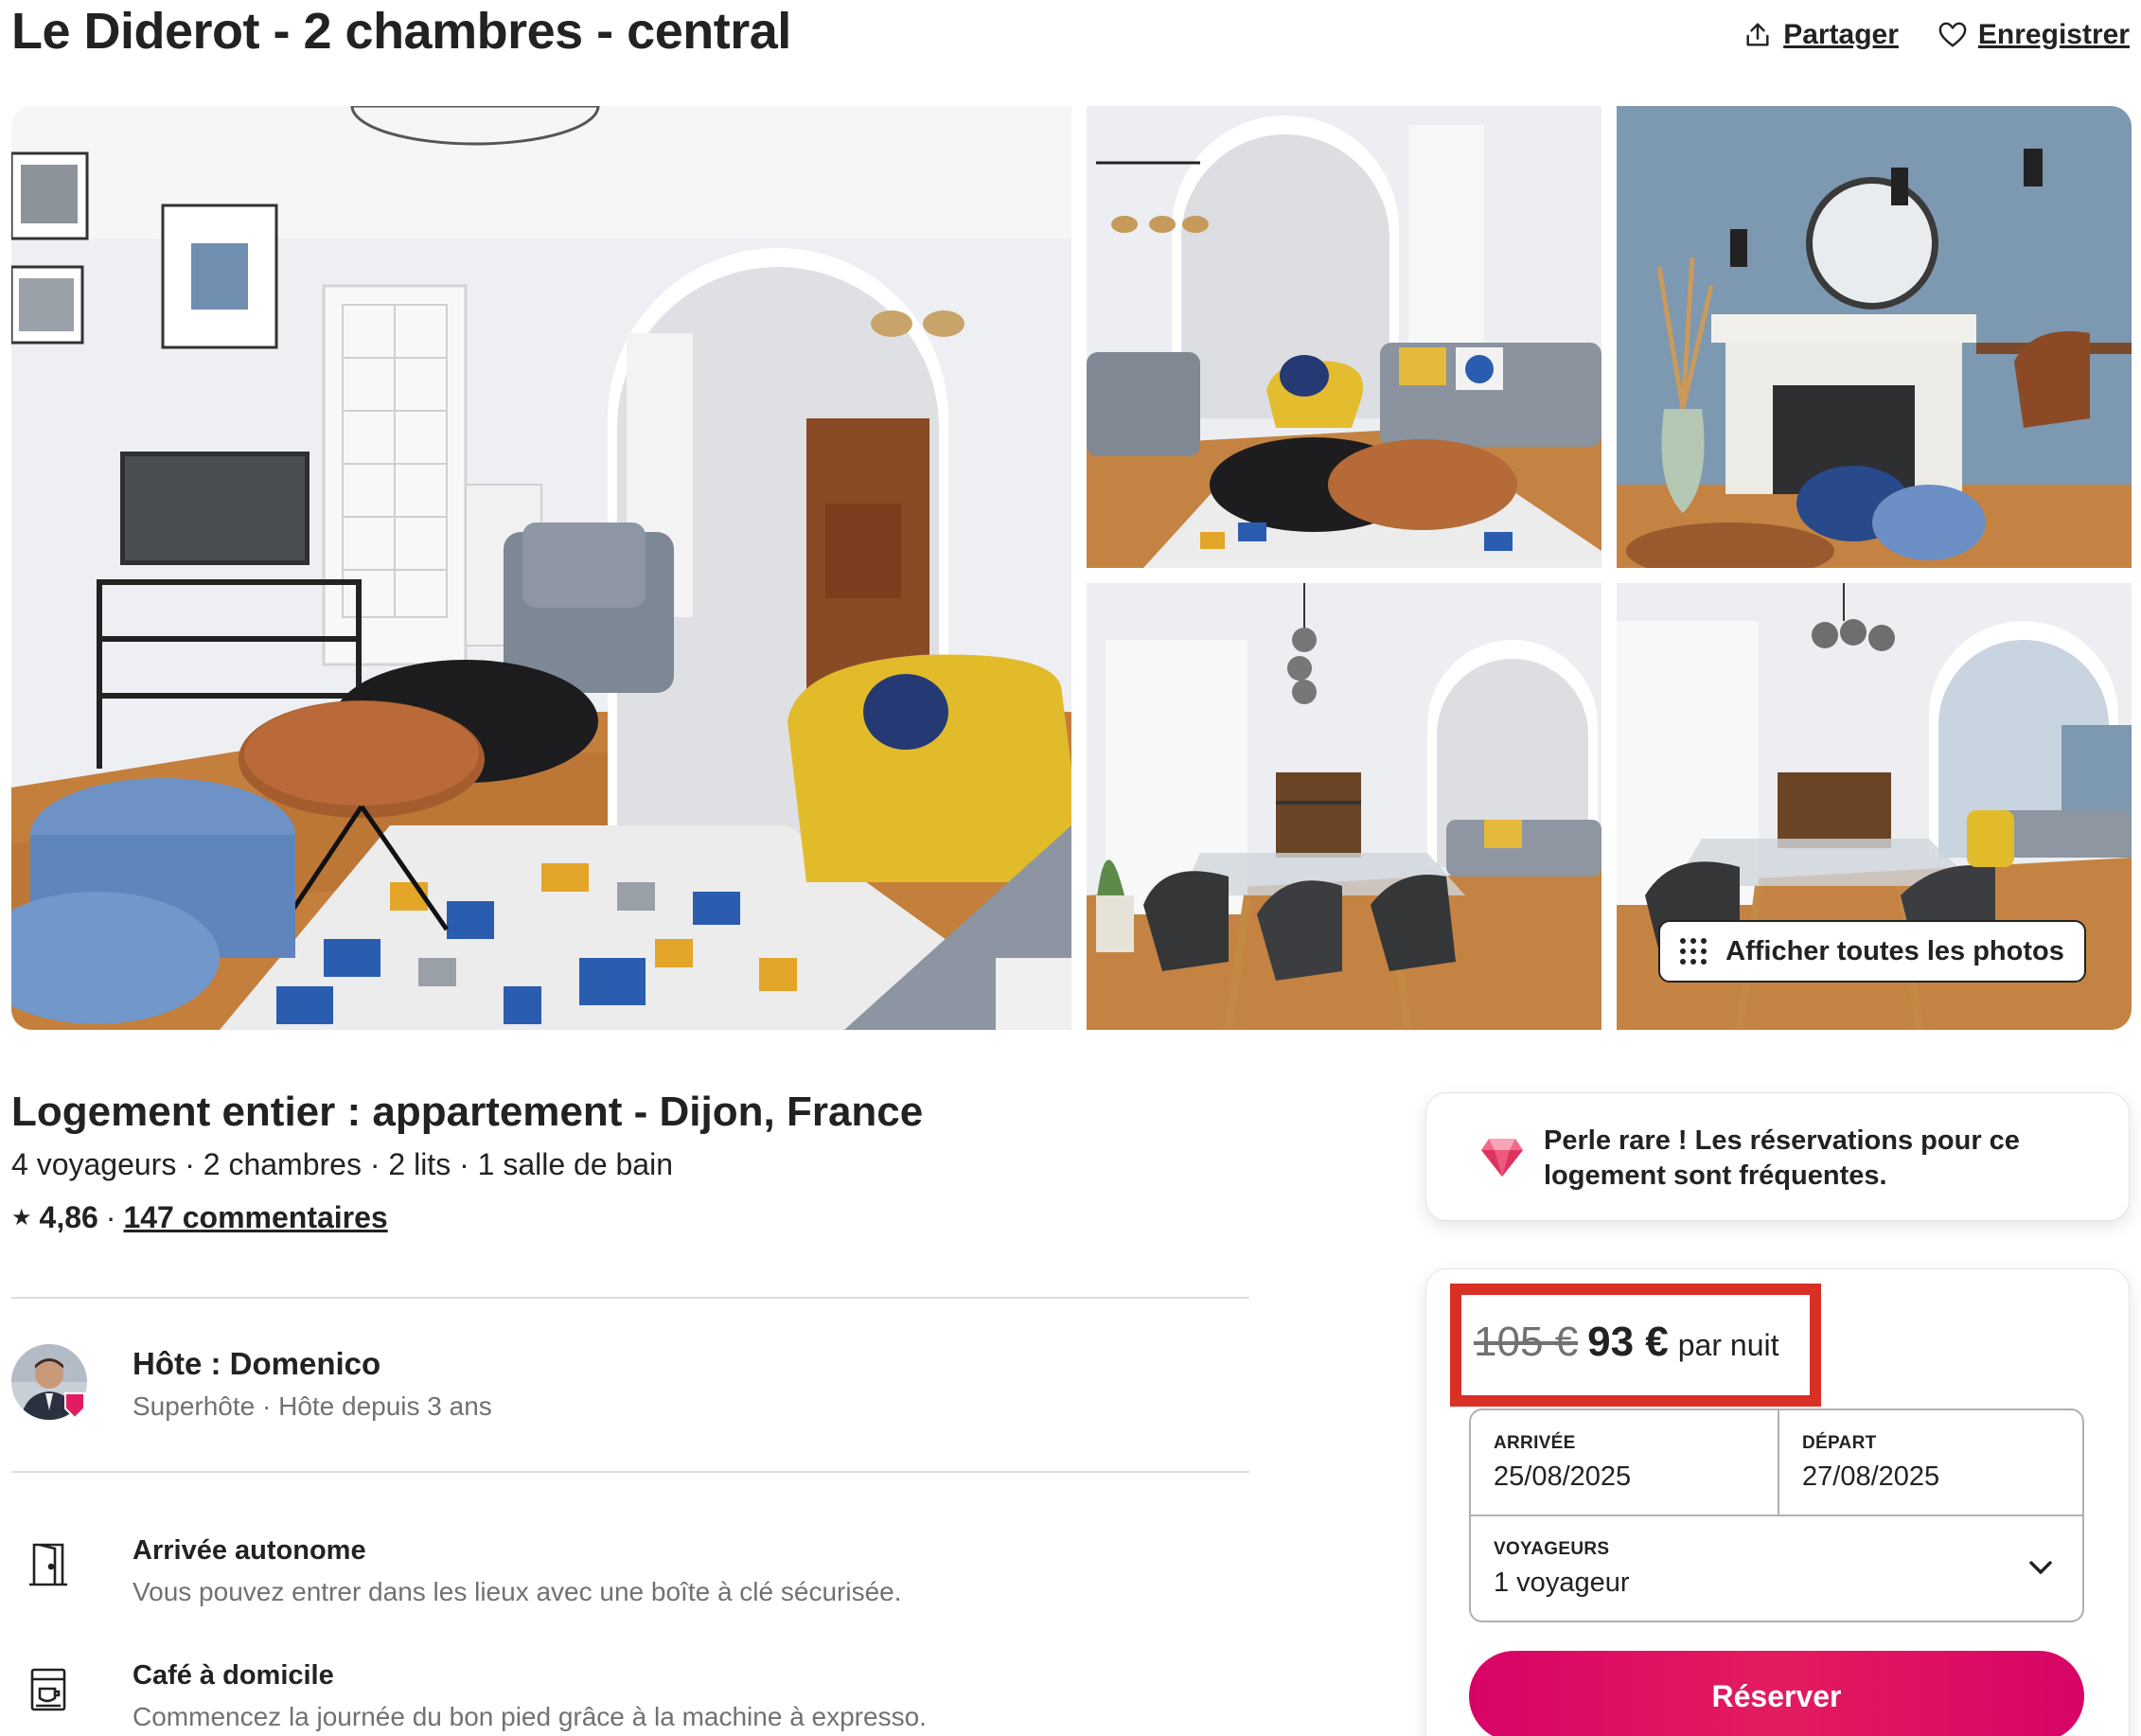  I want to click on host-name: Hôte : Domenico, so click(257, 1363).